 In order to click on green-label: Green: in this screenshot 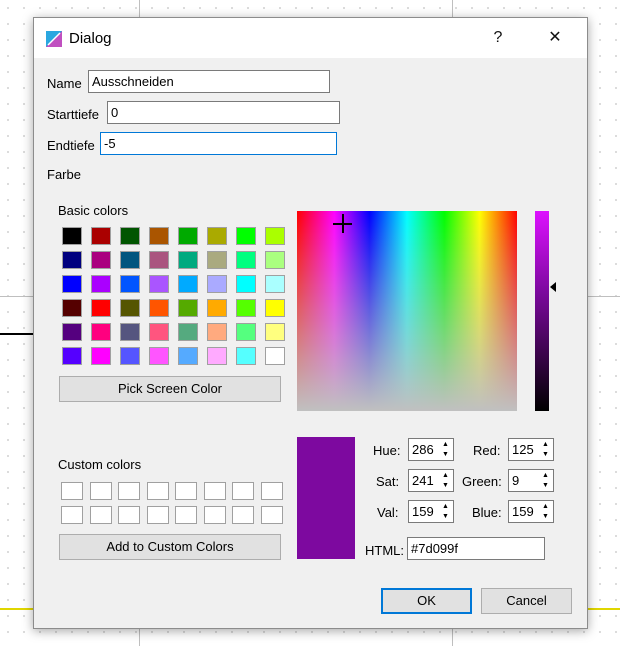, I will do `click(482, 481)`.